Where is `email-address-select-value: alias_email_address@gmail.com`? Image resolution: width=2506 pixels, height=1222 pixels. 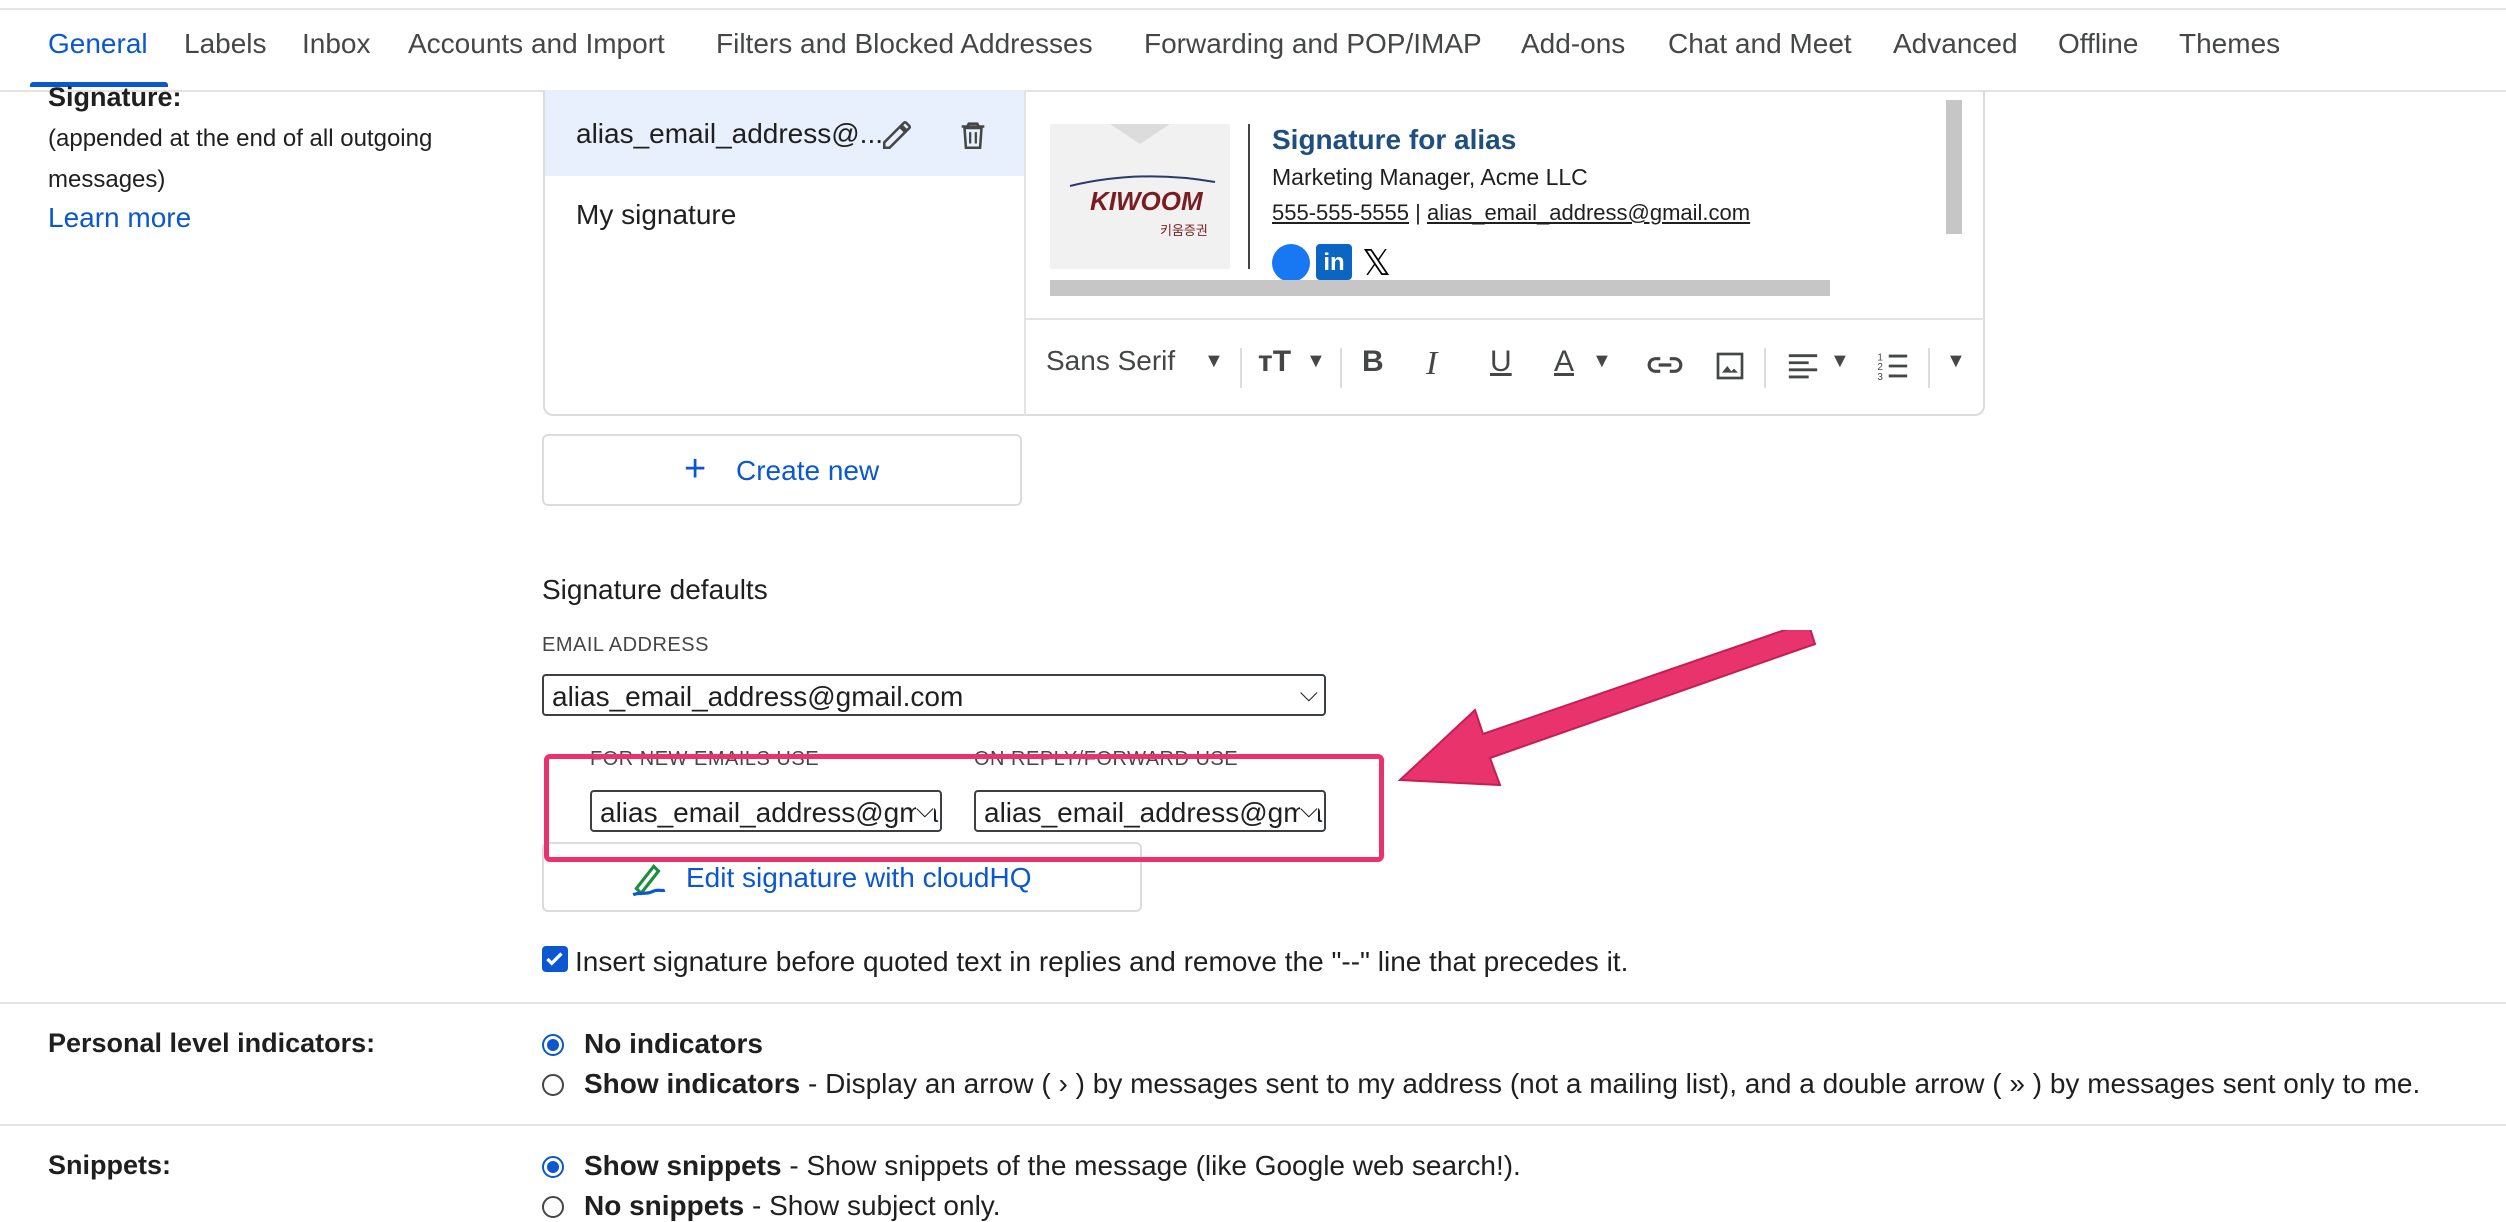 email-address-select-value: alias_email_address@gmail.com is located at coordinates (758, 696).